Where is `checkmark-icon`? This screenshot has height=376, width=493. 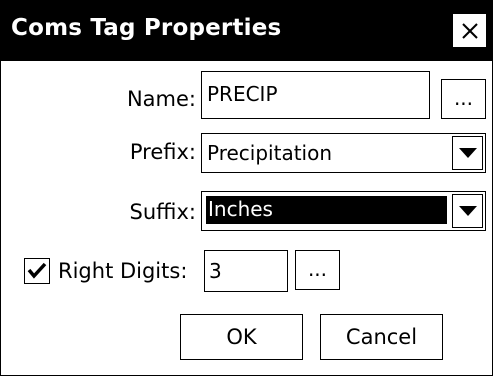
checkmark-icon is located at coordinates (37, 270).